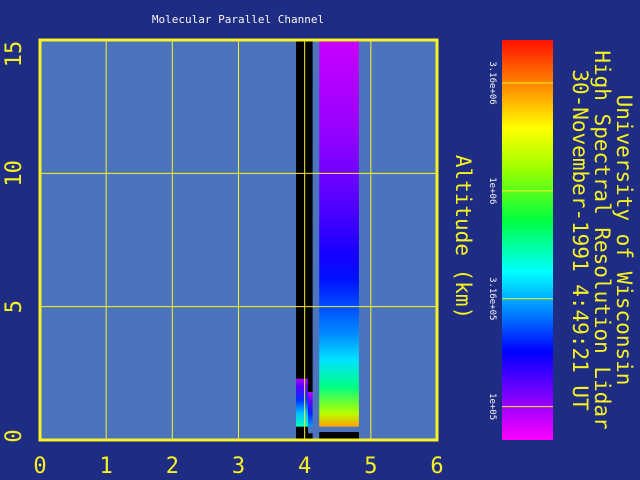 The width and height of the screenshot is (640, 480). What do you see at coordinates (492, 406) in the screenshot?
I see `colorbar-tick-label: 1e+05` at bounding box center [492, 406].